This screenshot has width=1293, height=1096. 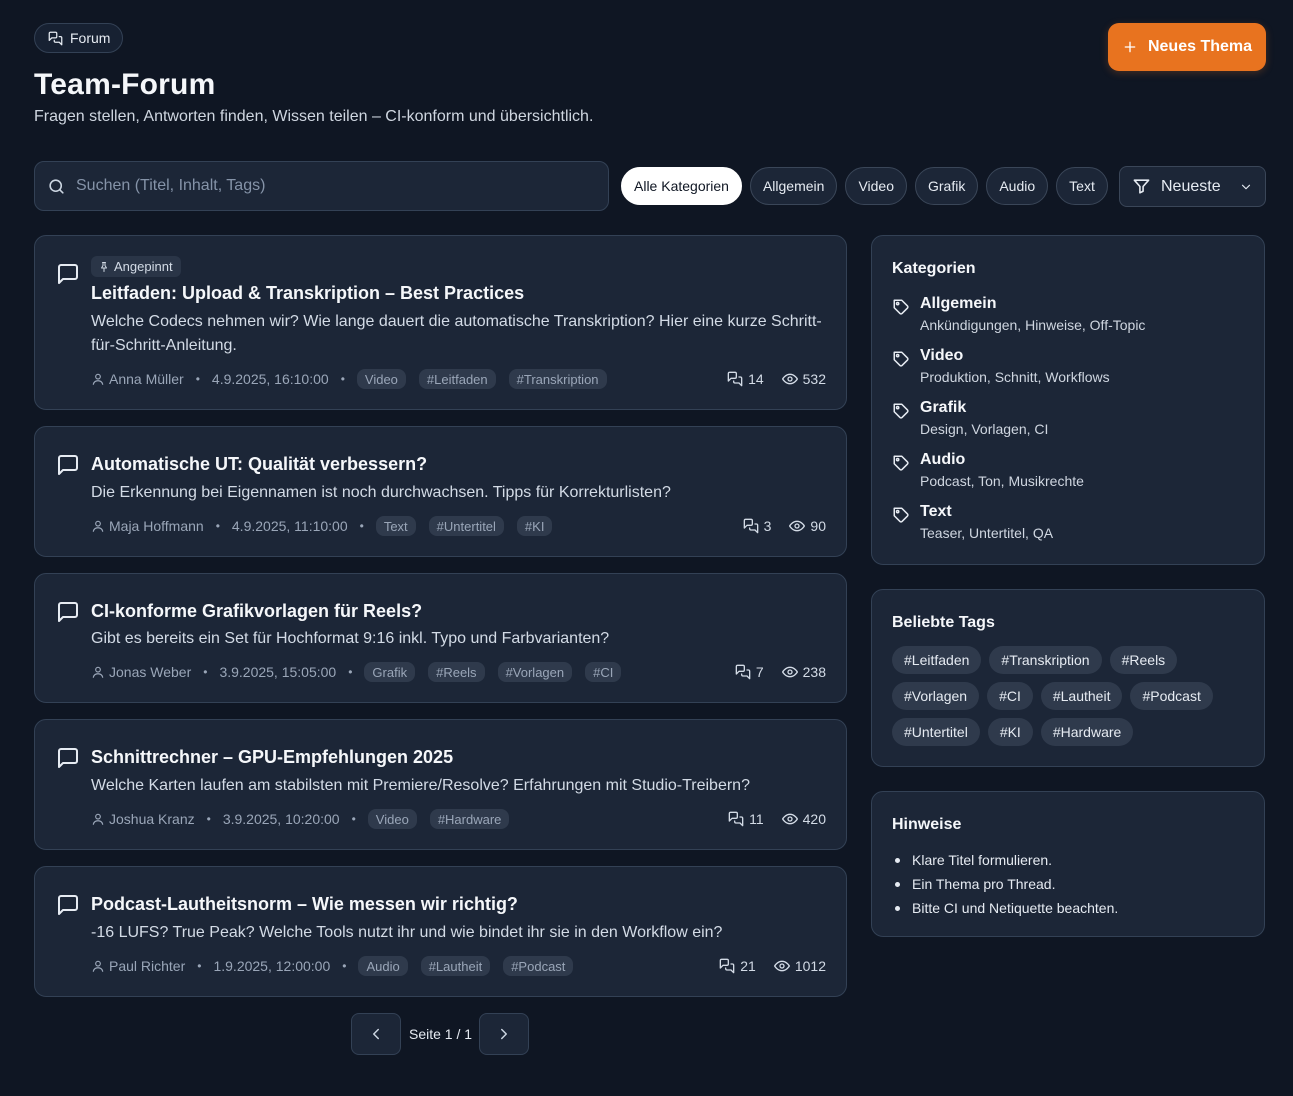 I want to click on hint-item: Bitte CI und Netiquette beachten., so click(x=1005, y=908).